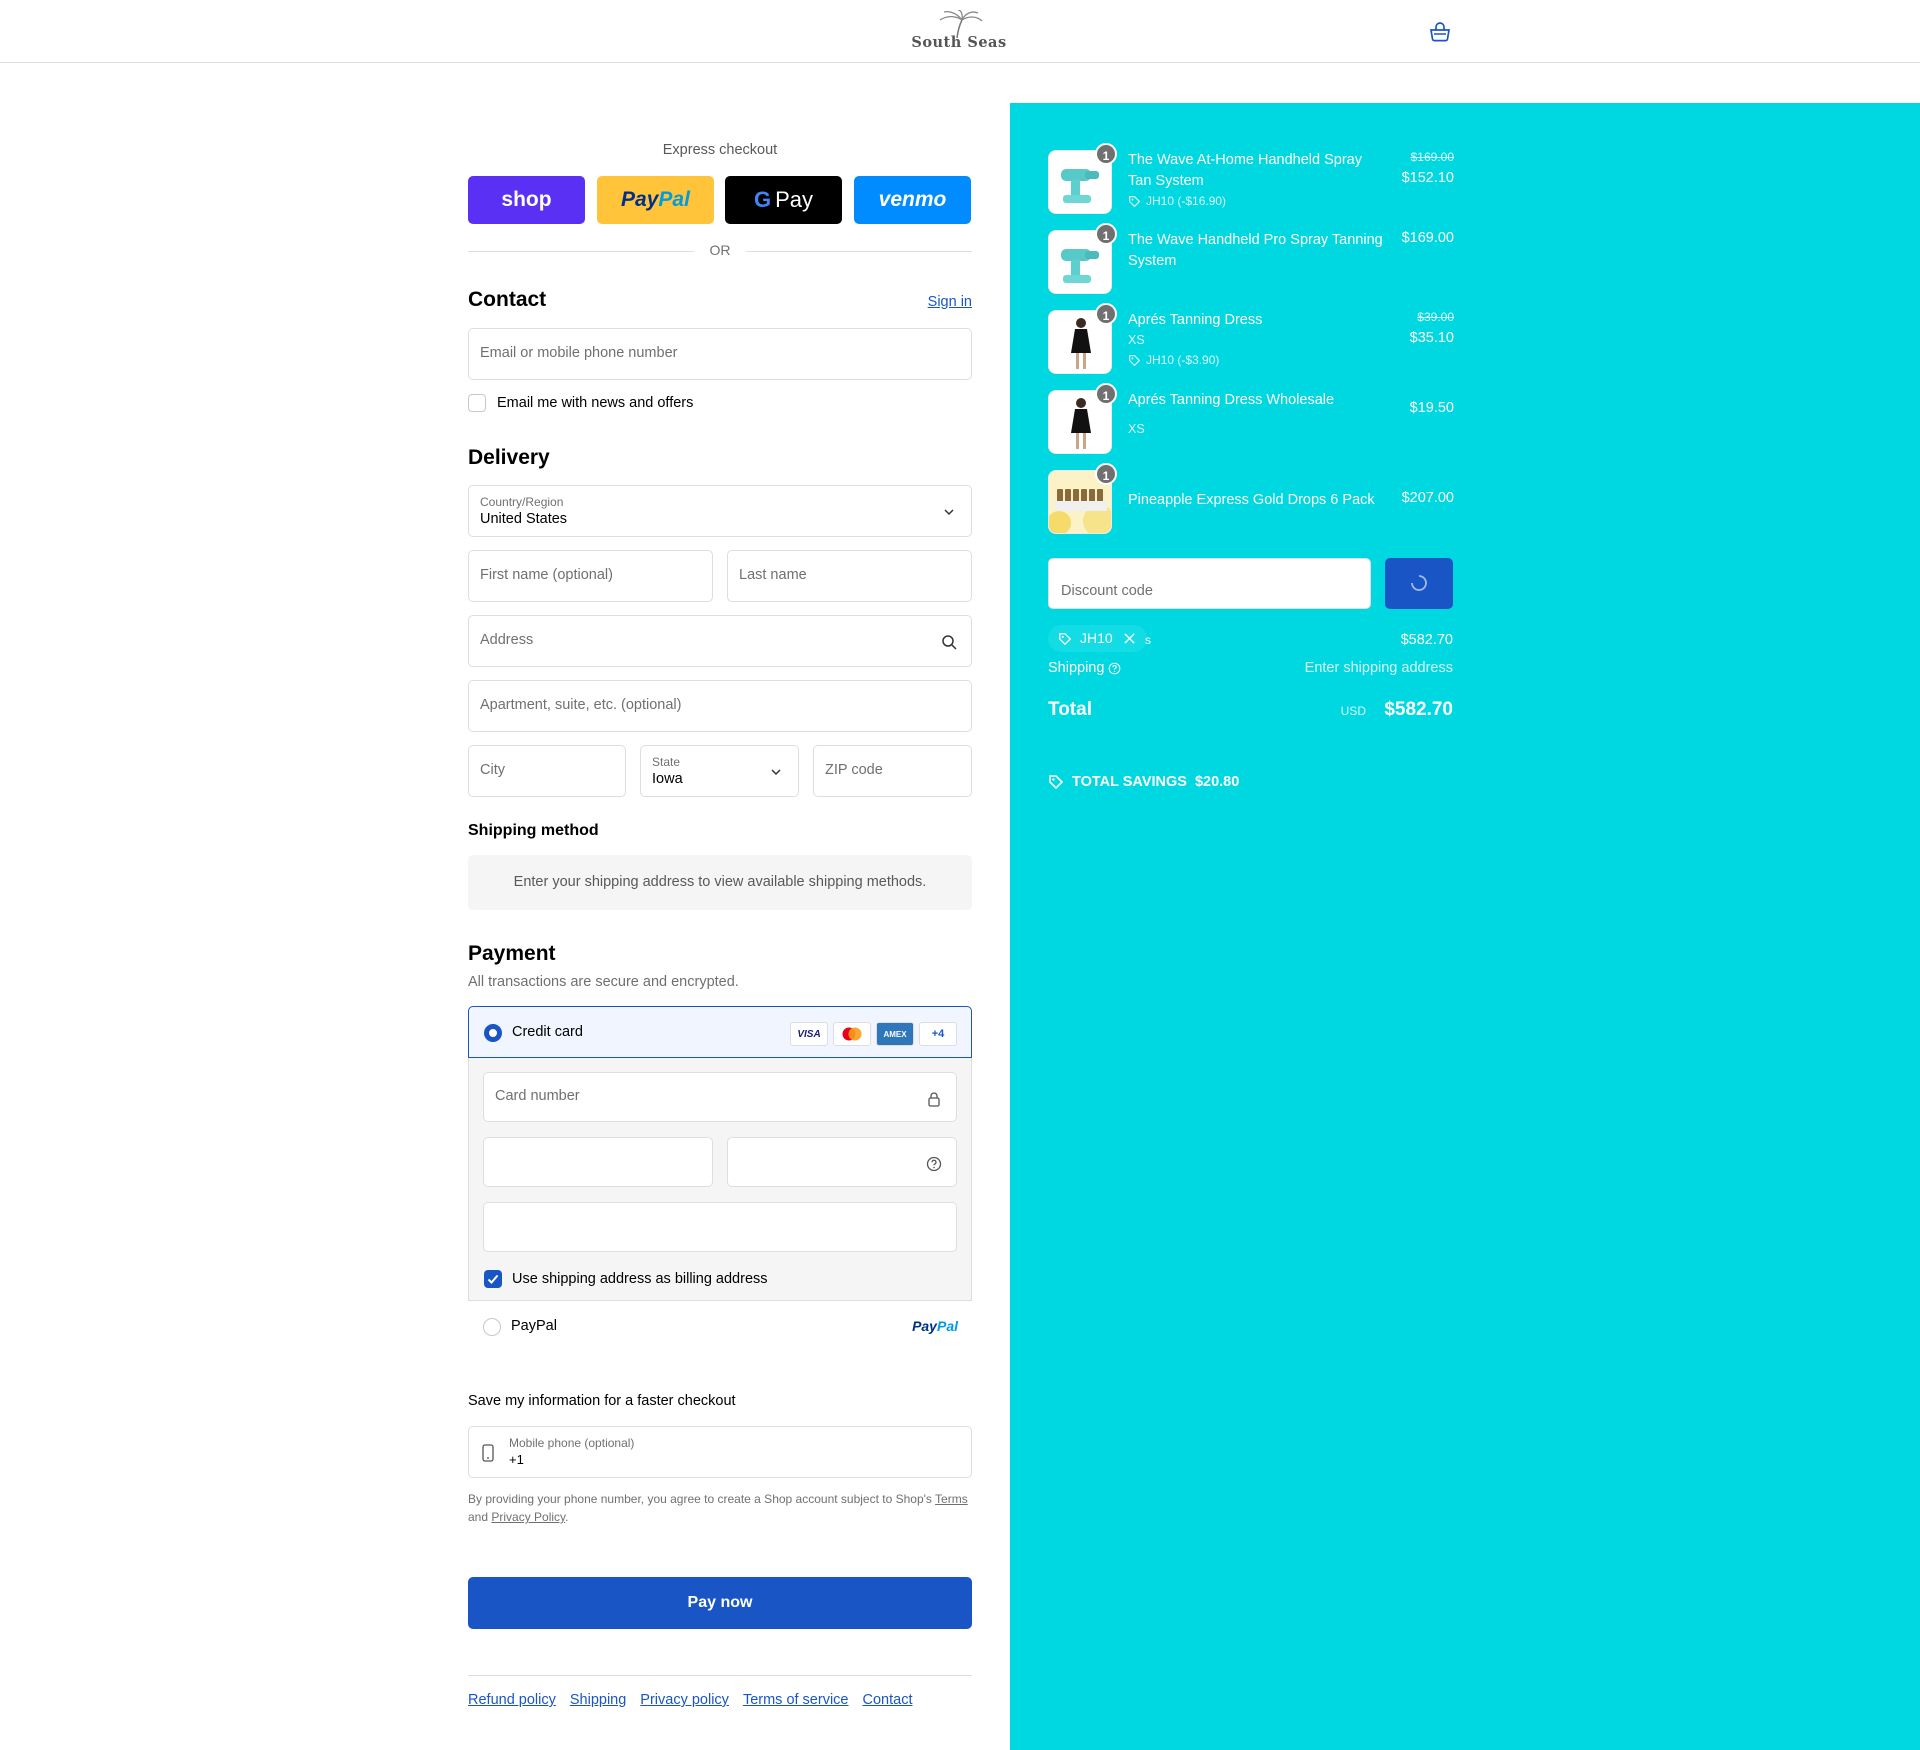 The image size is (1920, 1750). Describe the element at coordinates (1431, 338) in the screenshot. I see `item-price: $35.10` at that location.